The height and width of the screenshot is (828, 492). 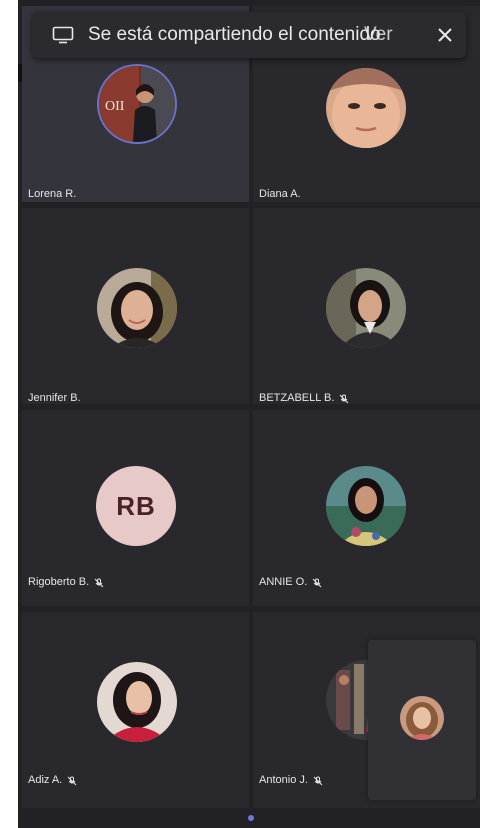 I want to click on participant-avatar: OII, so click(x=137, y=104).